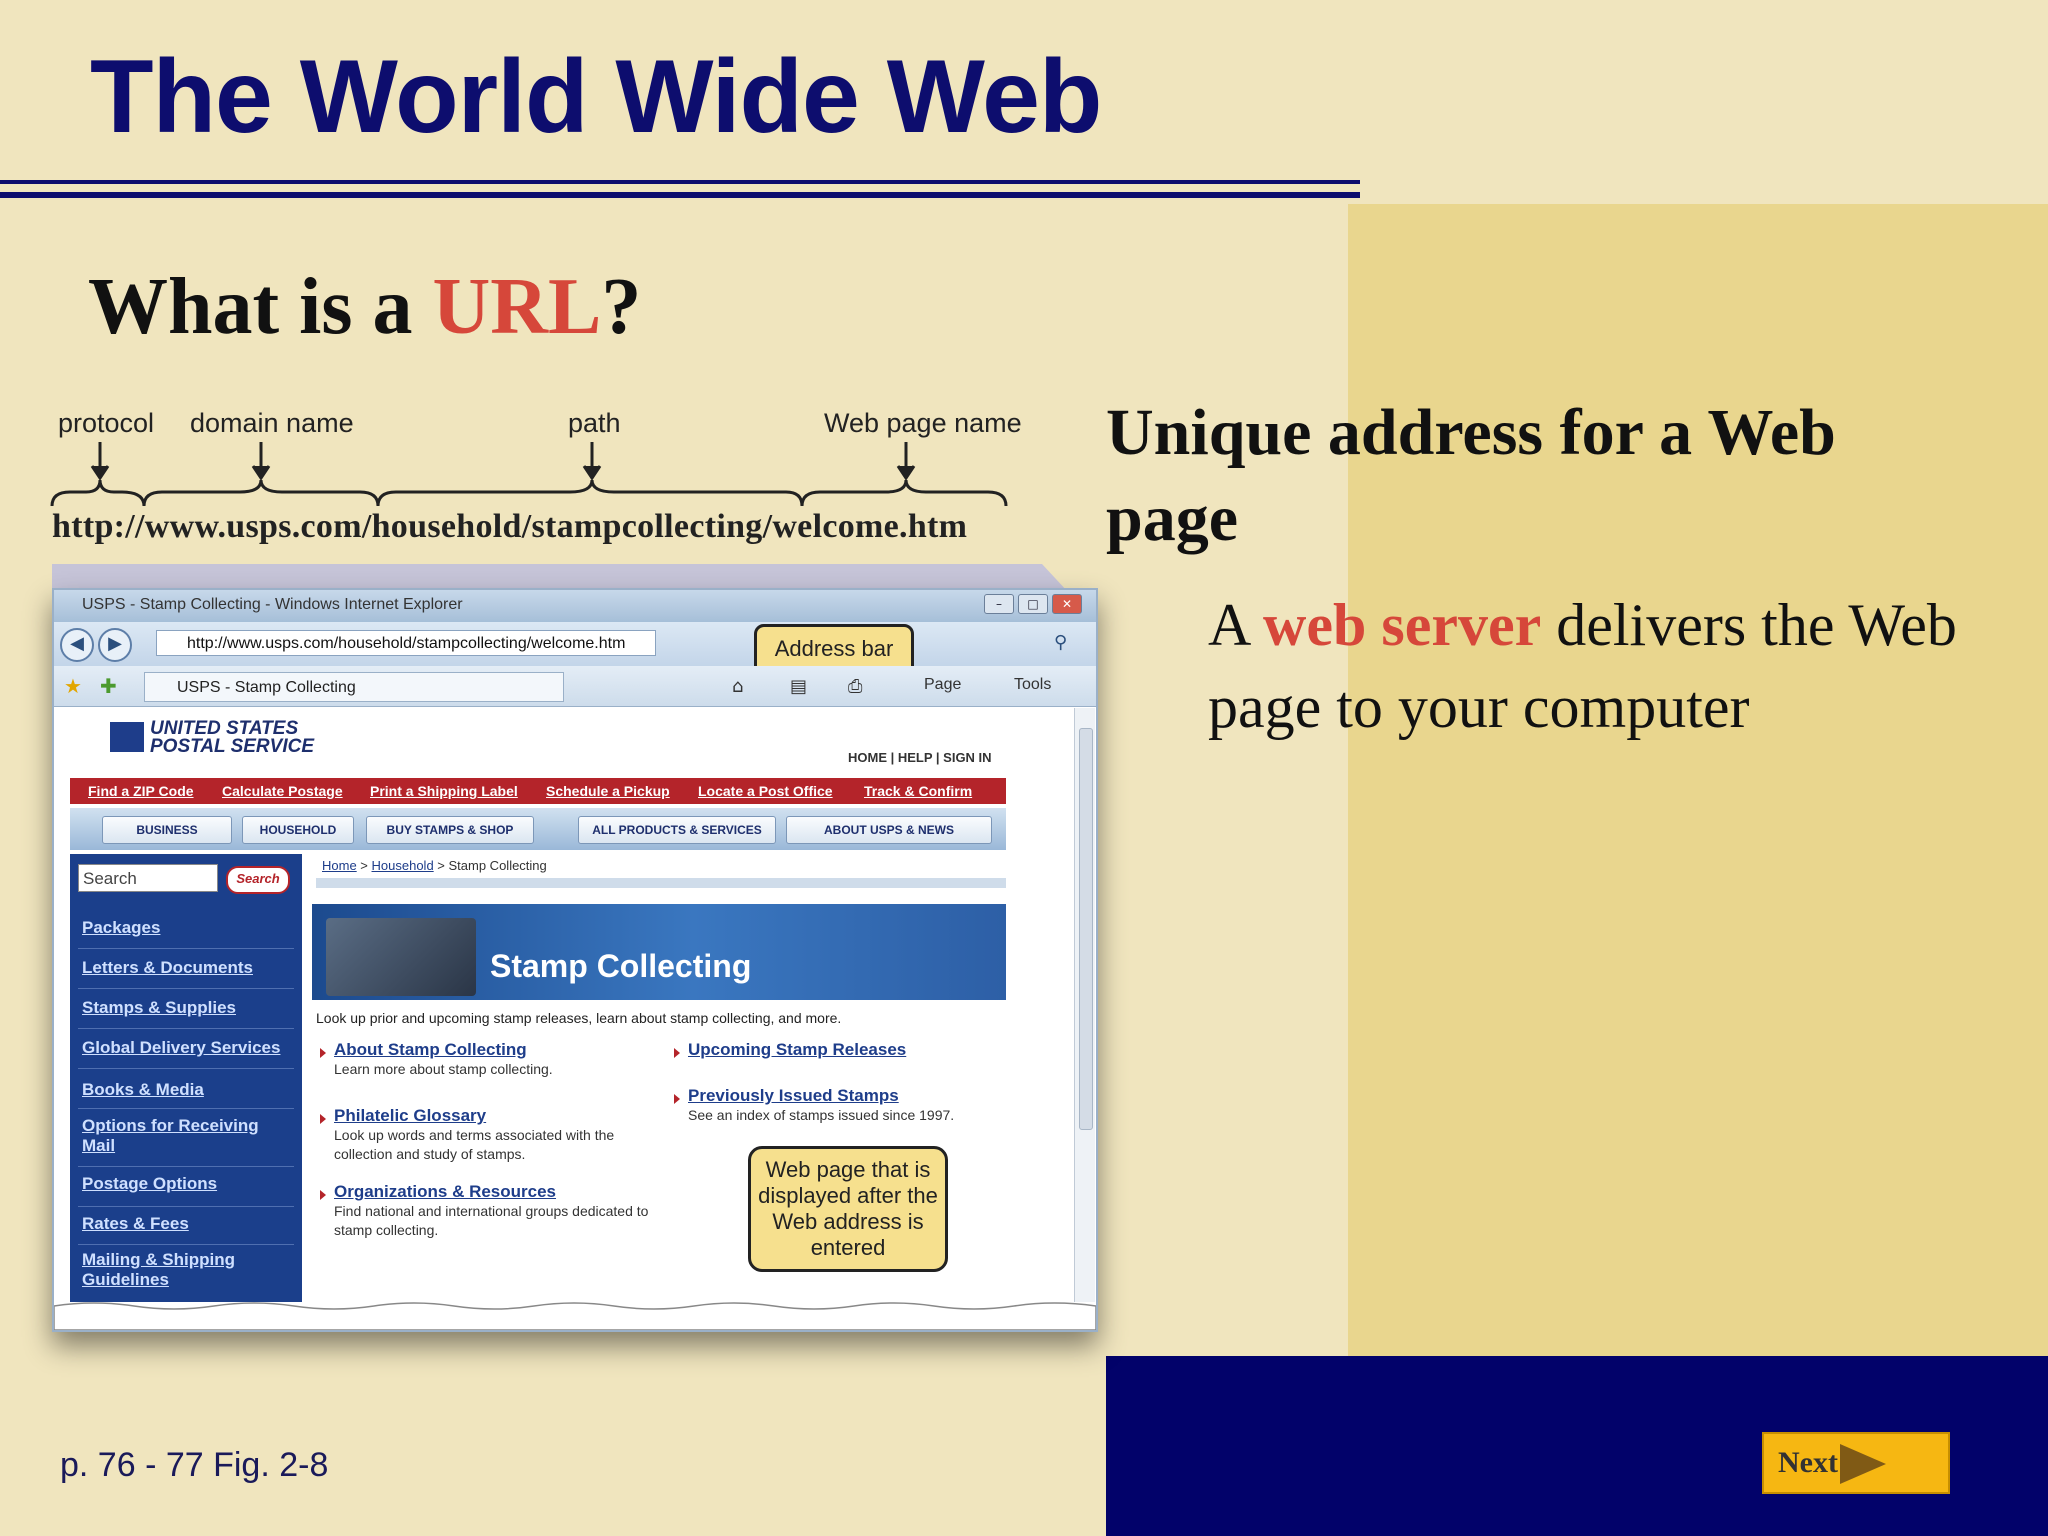  Describe the element at coordinates (797, 1050) in the screenshot. I see `link-upcoming-stamp-releases: Upcoming Stamp Releases` at that location.